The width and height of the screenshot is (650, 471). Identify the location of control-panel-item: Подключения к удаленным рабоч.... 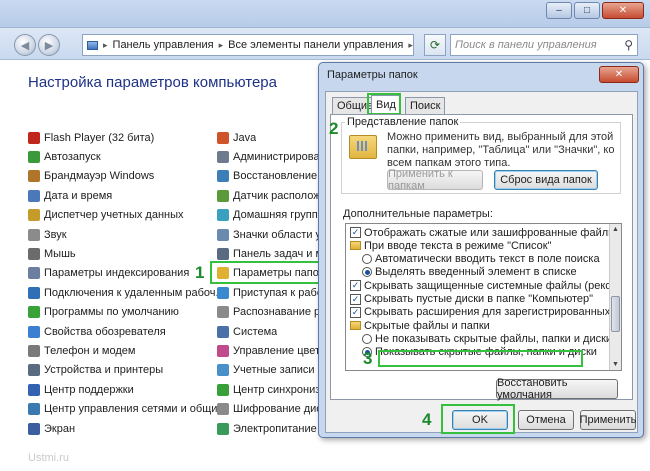
(126, 292).